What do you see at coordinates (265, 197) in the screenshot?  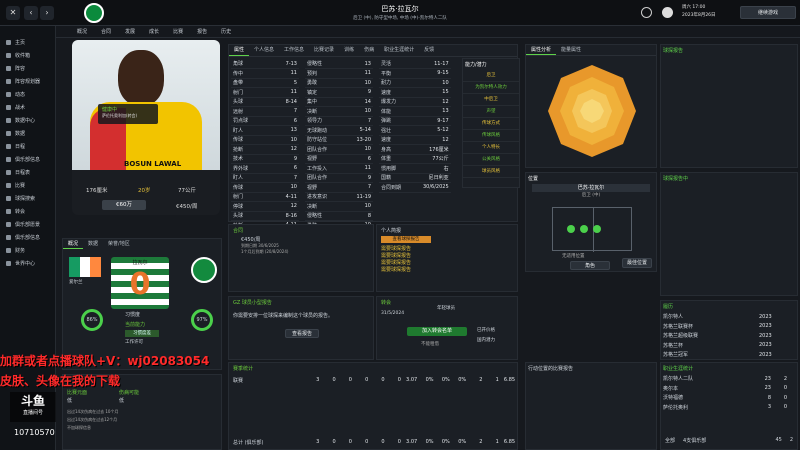 I see `attribute-row: 射门 4-11` at bounding box center [265, 197].